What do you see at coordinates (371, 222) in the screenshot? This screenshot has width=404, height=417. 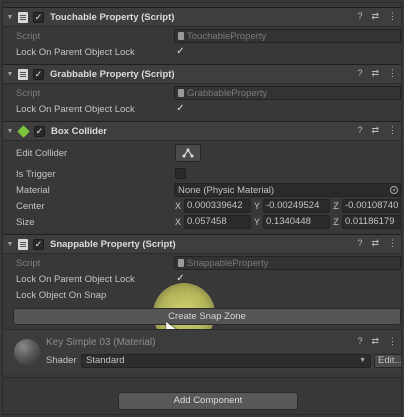 I see `size-z-field: 0.01186179` at bounding box center [371, 222].